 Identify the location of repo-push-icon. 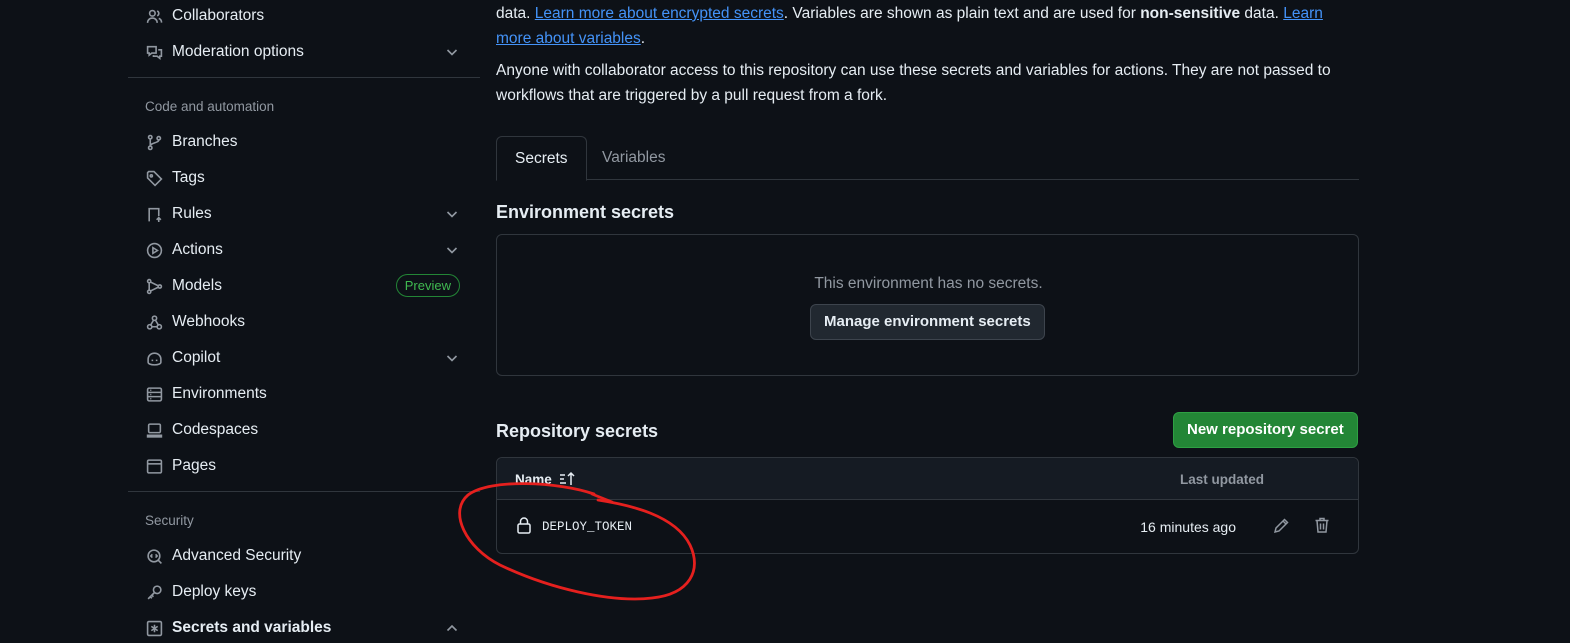
(154, 214).